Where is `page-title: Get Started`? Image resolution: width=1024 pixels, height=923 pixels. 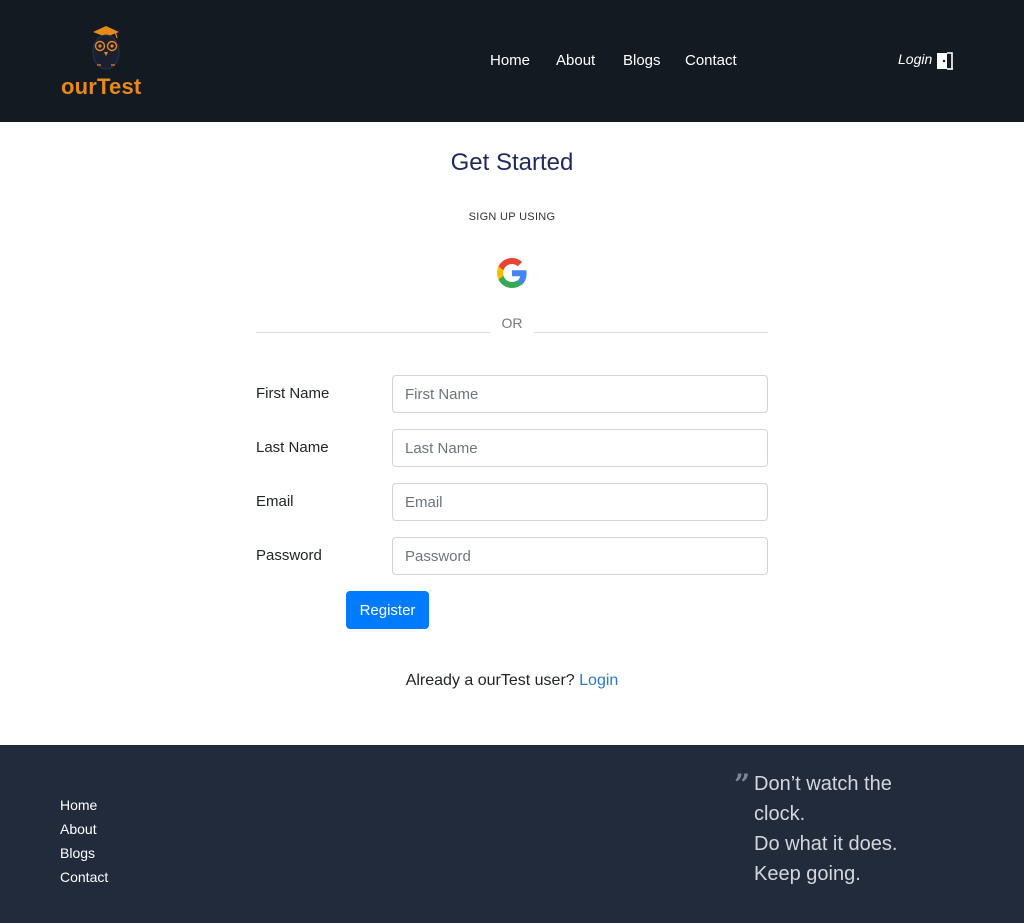
page-title: Get Started is located at coordinates (512, 162).